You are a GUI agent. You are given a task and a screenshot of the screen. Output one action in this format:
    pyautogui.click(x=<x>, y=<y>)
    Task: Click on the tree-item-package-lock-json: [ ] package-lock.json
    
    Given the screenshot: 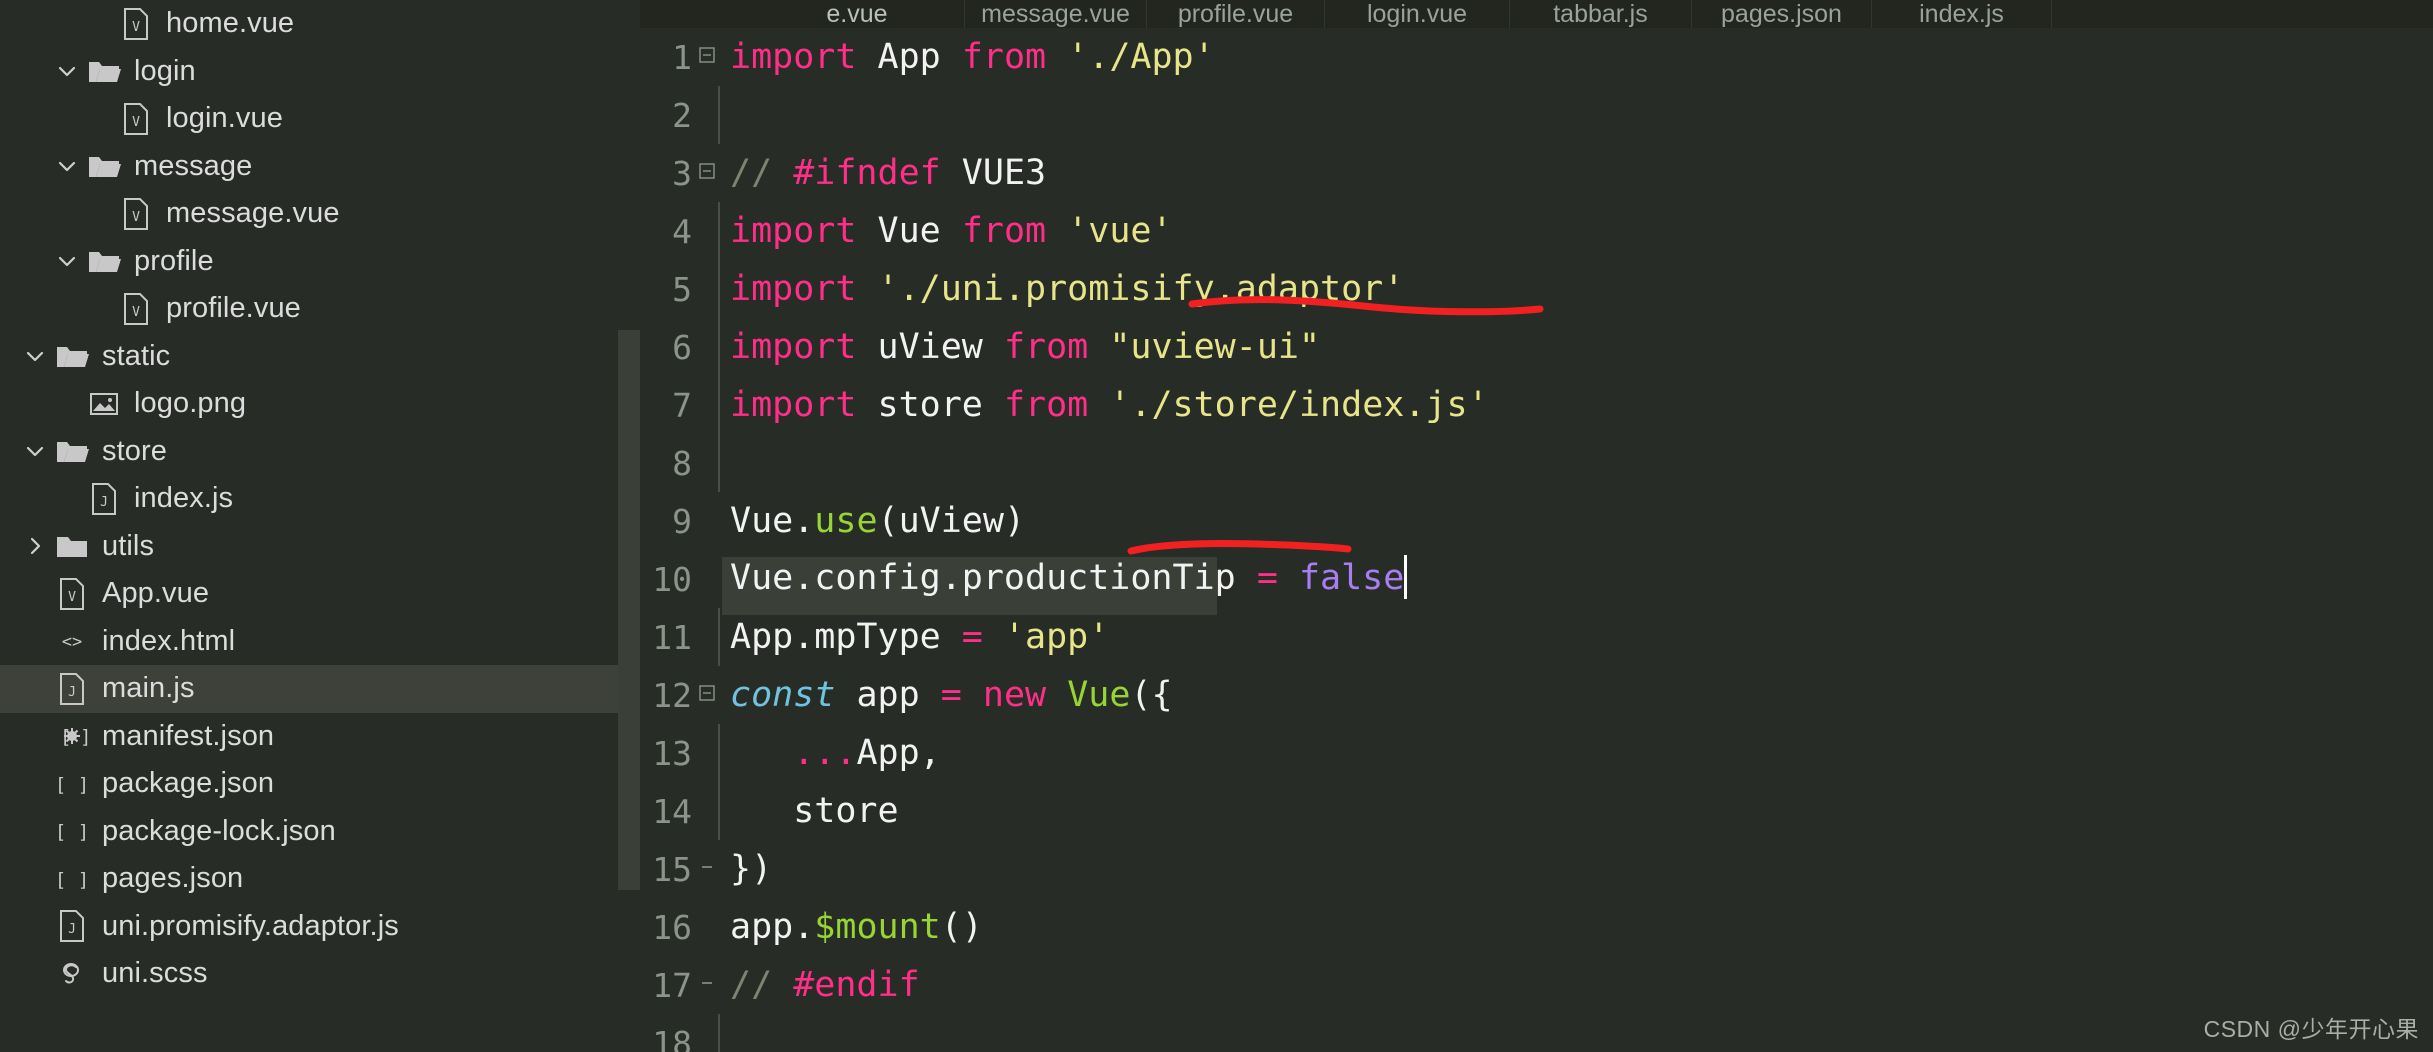 What is the action you would take?
    pyautogui.click(x=320, y=832)
    